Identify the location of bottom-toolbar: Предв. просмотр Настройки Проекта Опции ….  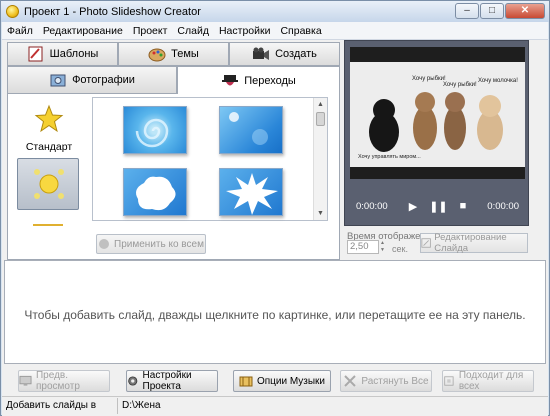
(275, 382).